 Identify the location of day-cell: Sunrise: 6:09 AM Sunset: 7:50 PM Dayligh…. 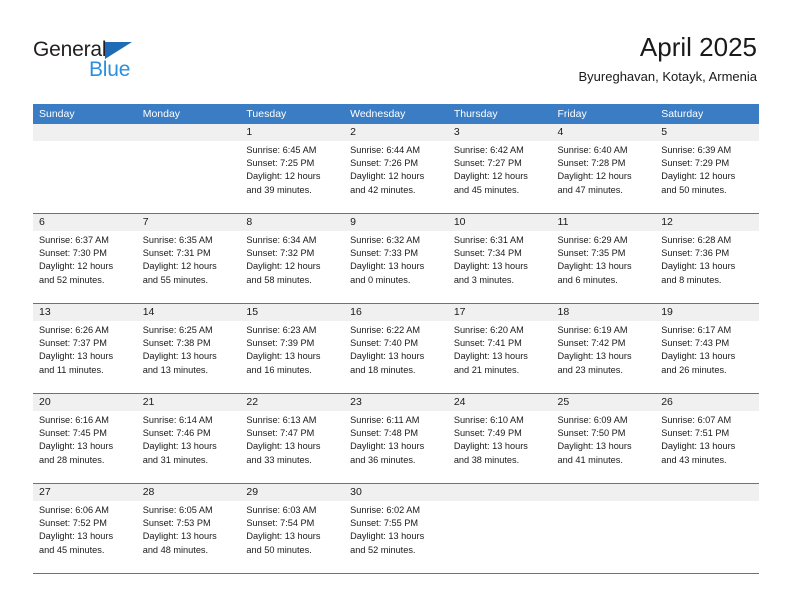
(604, 447).